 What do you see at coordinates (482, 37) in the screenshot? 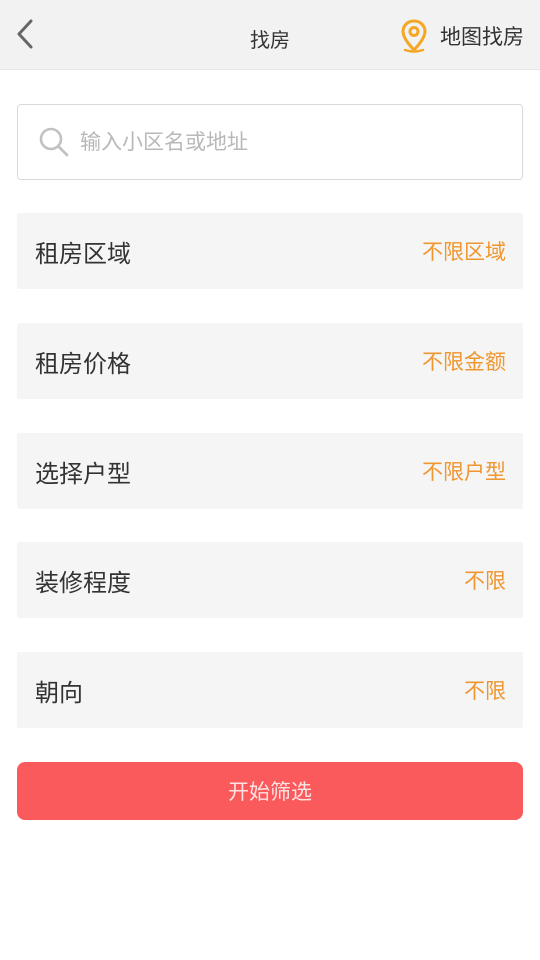
I see `map-search-label: 地图找房` at bounding box center [482, 37].